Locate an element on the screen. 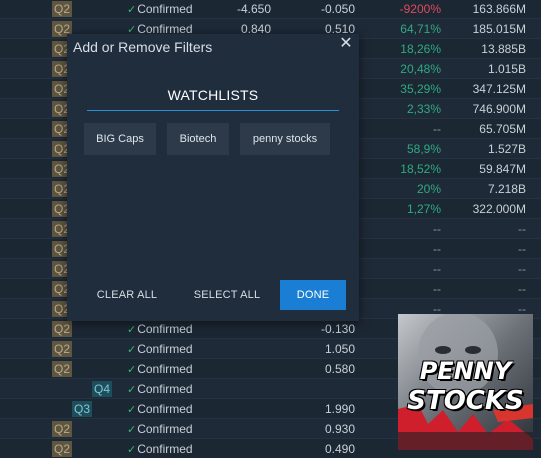  eps-estimate-cell: 1.050 is located at coordinates (339, 349).